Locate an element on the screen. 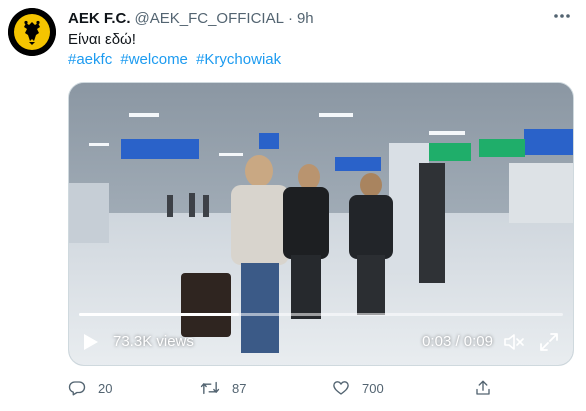  retweet-icon is located at coordinates (210, 388).